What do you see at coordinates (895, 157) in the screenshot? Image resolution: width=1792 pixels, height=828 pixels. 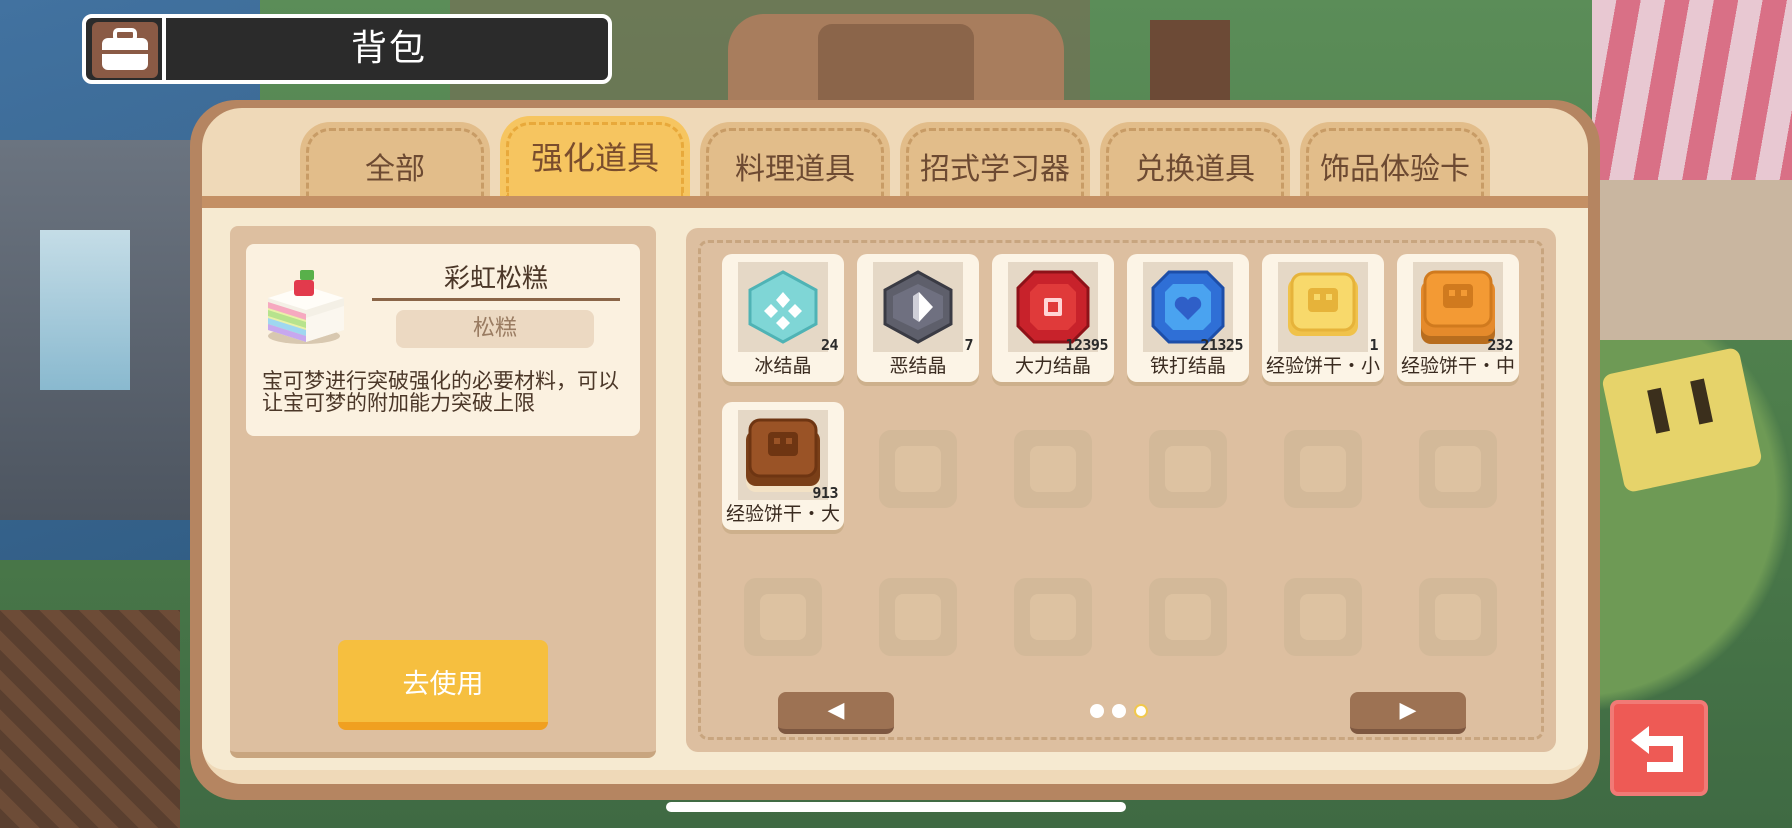 I see `category-tabs: 全部 强化道具 料理道具 招式学习器 兑换道具 饰品体验卡` at bounding box center [895, 157].